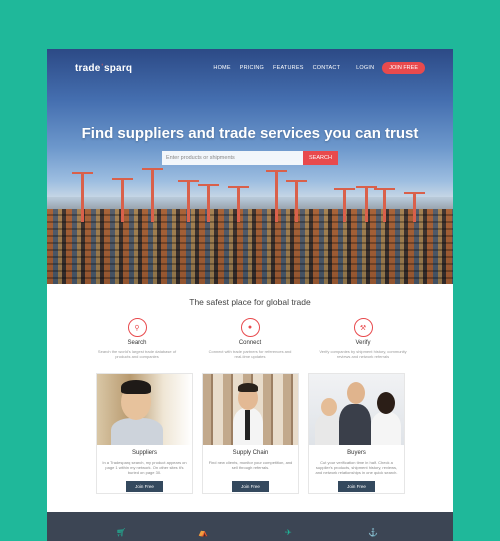  What do you see at coordinates (144, 409) in the screenshot?
I see `suppliers-photo` at bounding box center [144, 409].